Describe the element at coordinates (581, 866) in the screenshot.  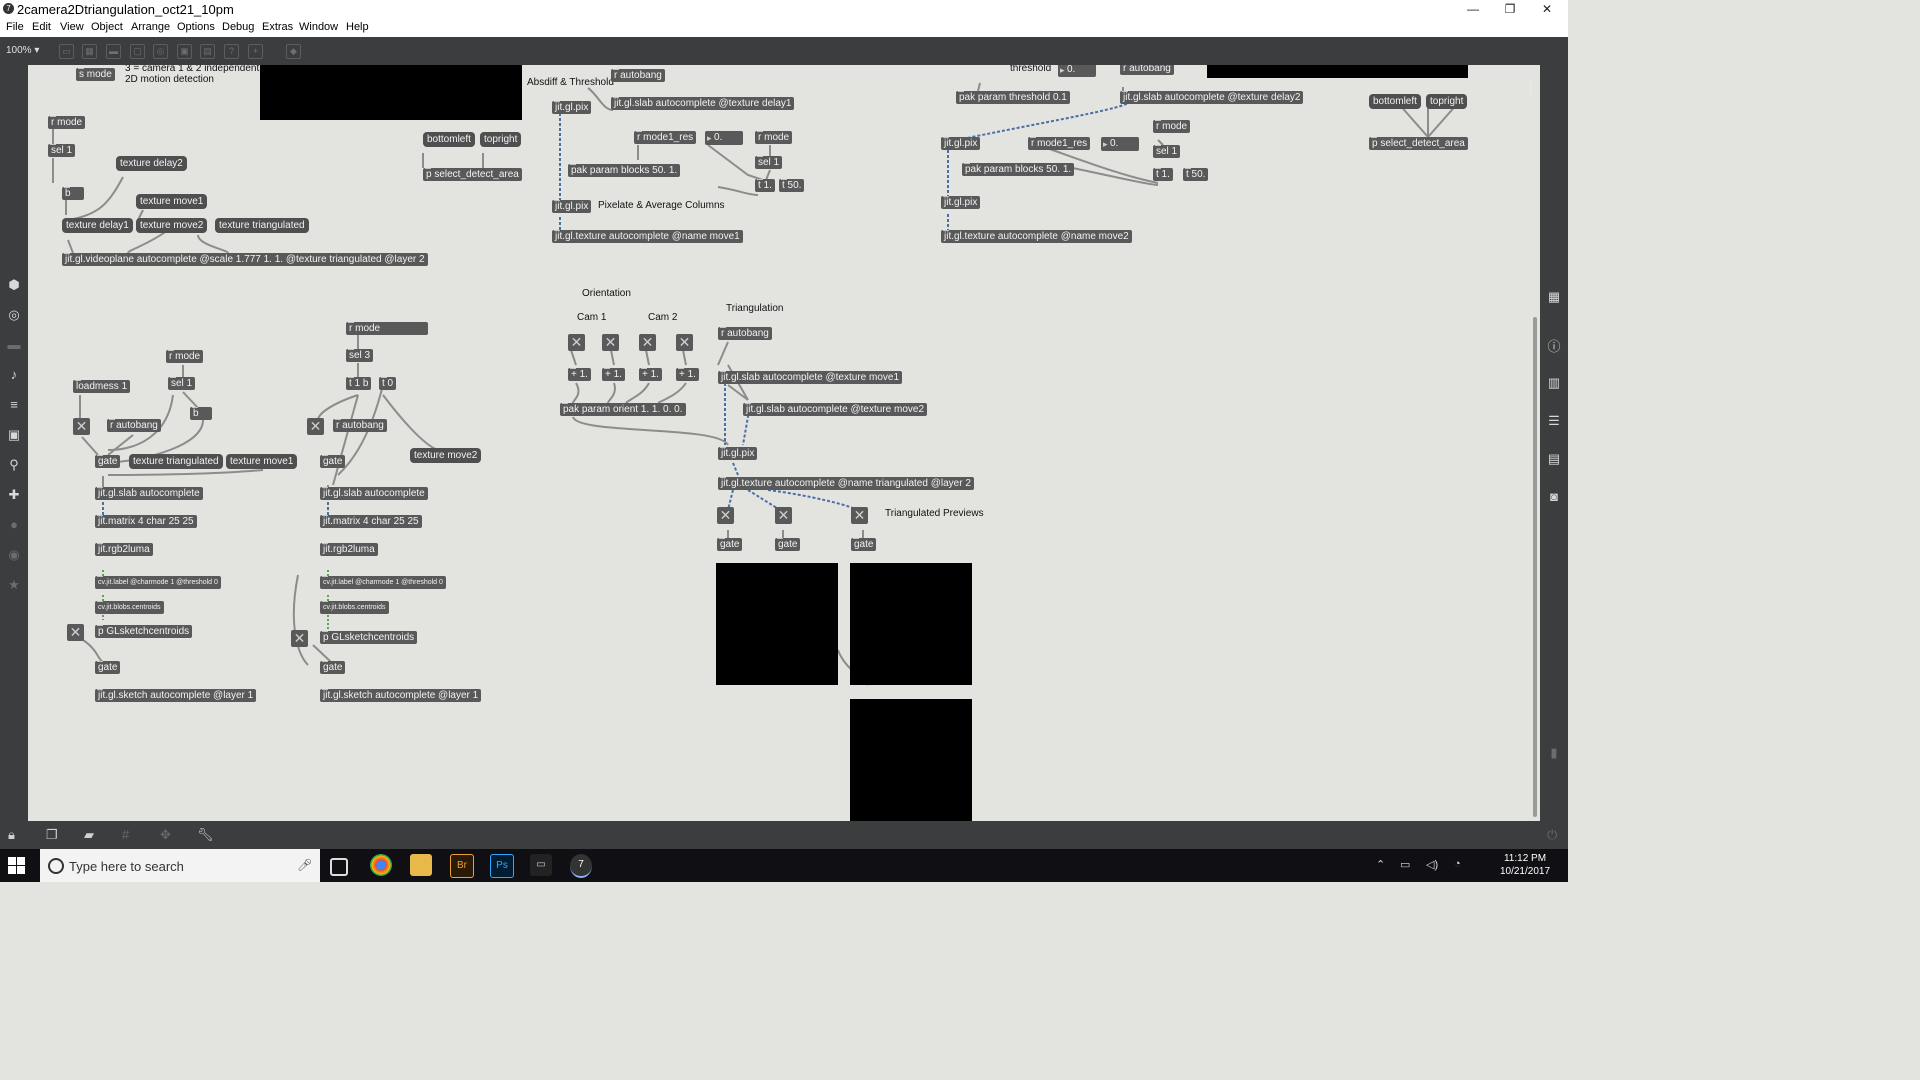
I see `max-taskbar-icon: 7` at that location.